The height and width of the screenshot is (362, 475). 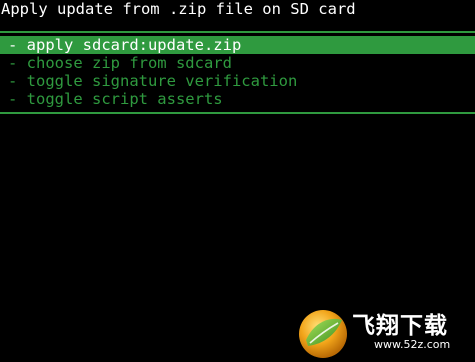 I want to click on menu-item-choose-zip: - choose zip from sdcard, so click(x=237, y=63).